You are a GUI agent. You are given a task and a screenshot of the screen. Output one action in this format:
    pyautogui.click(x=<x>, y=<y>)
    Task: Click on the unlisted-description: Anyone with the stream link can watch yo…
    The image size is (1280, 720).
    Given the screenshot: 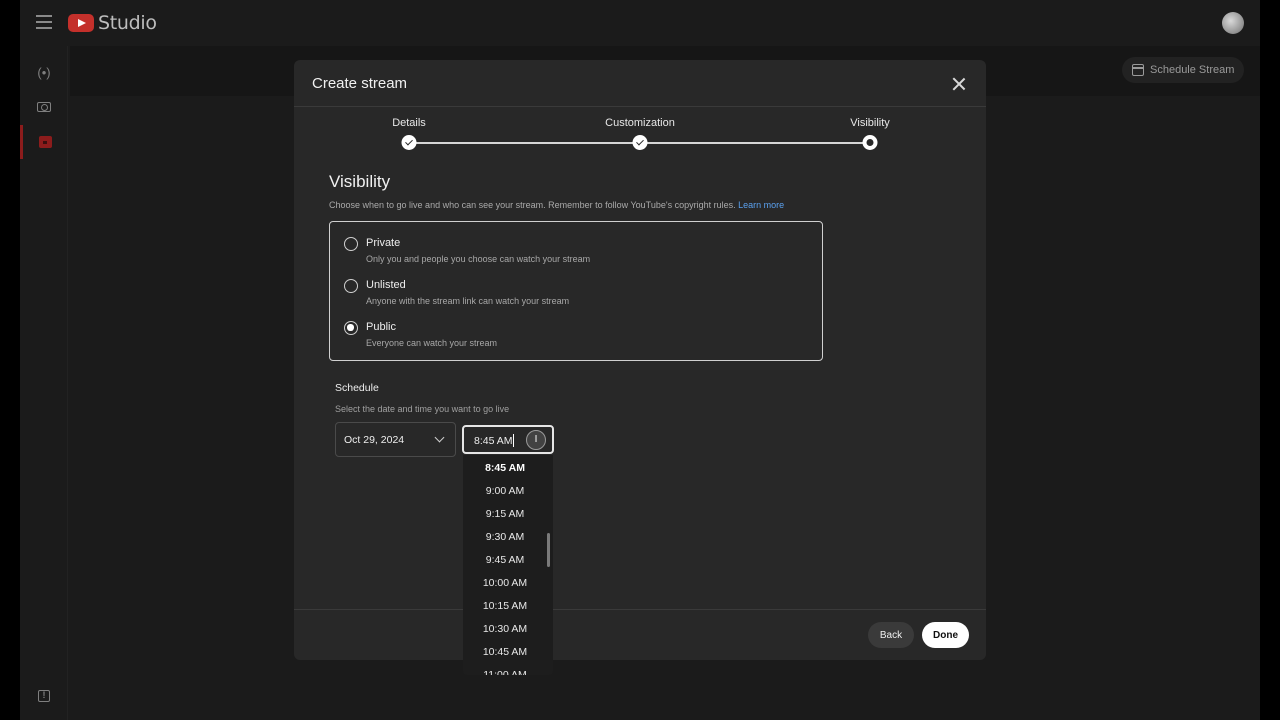 What is the action you would take?
    pyautogui.click(x=468, y=301)
    